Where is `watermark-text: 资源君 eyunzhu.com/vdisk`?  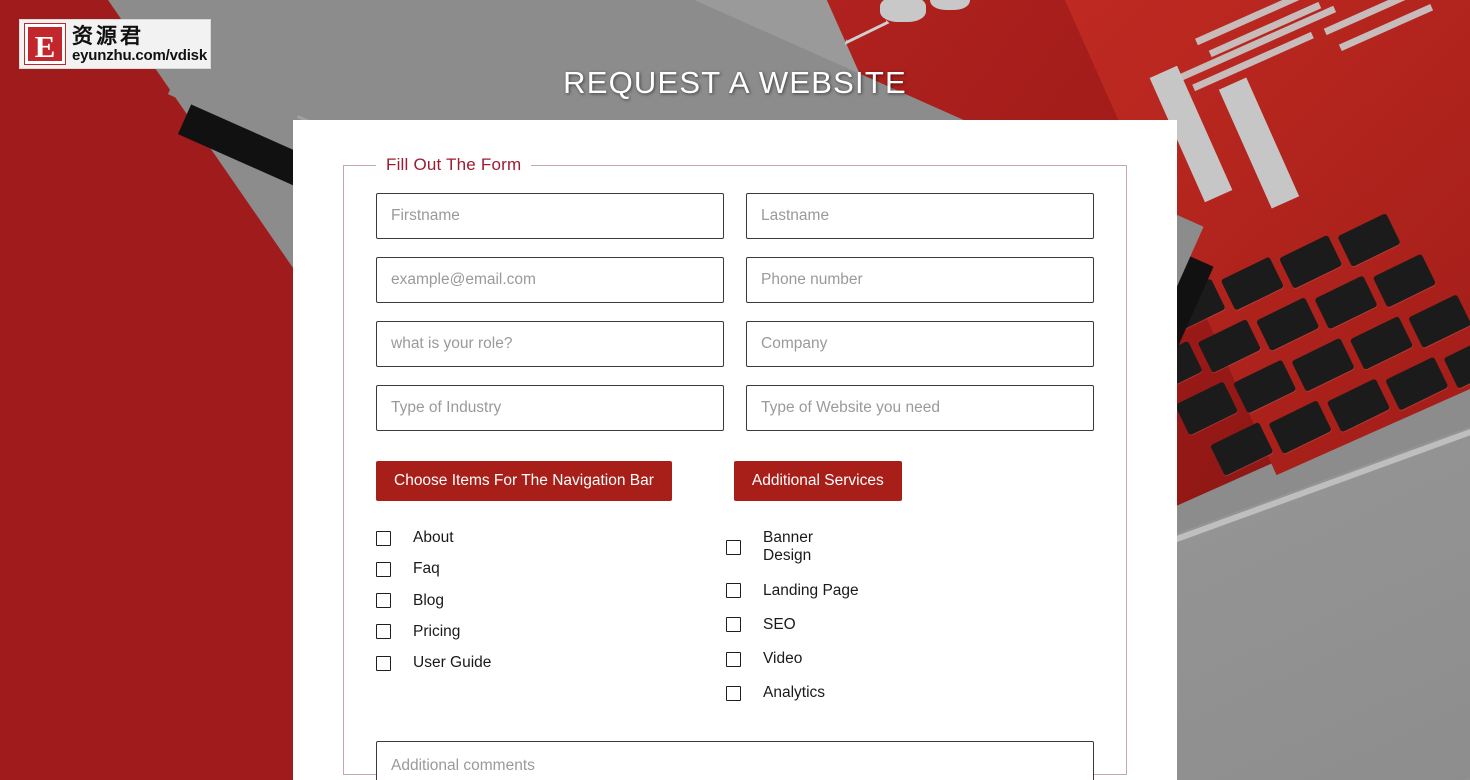
watermark-text: 资源君 eyunzhu.com/vdisk is located at coordinates (139, 44).